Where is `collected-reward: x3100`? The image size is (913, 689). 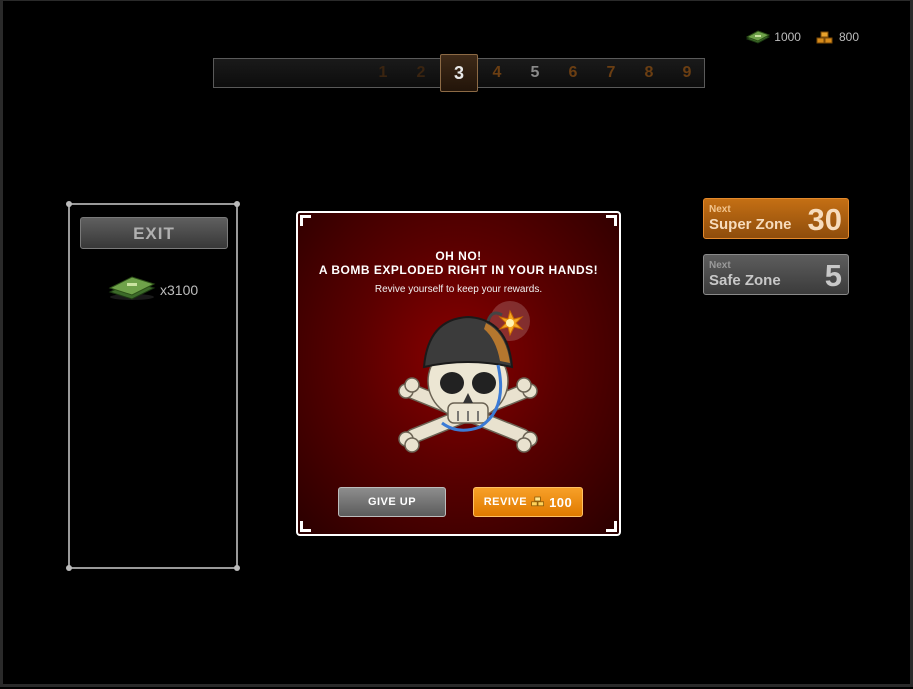
collected-reward: x3100 is located at coordinates (153, 289).